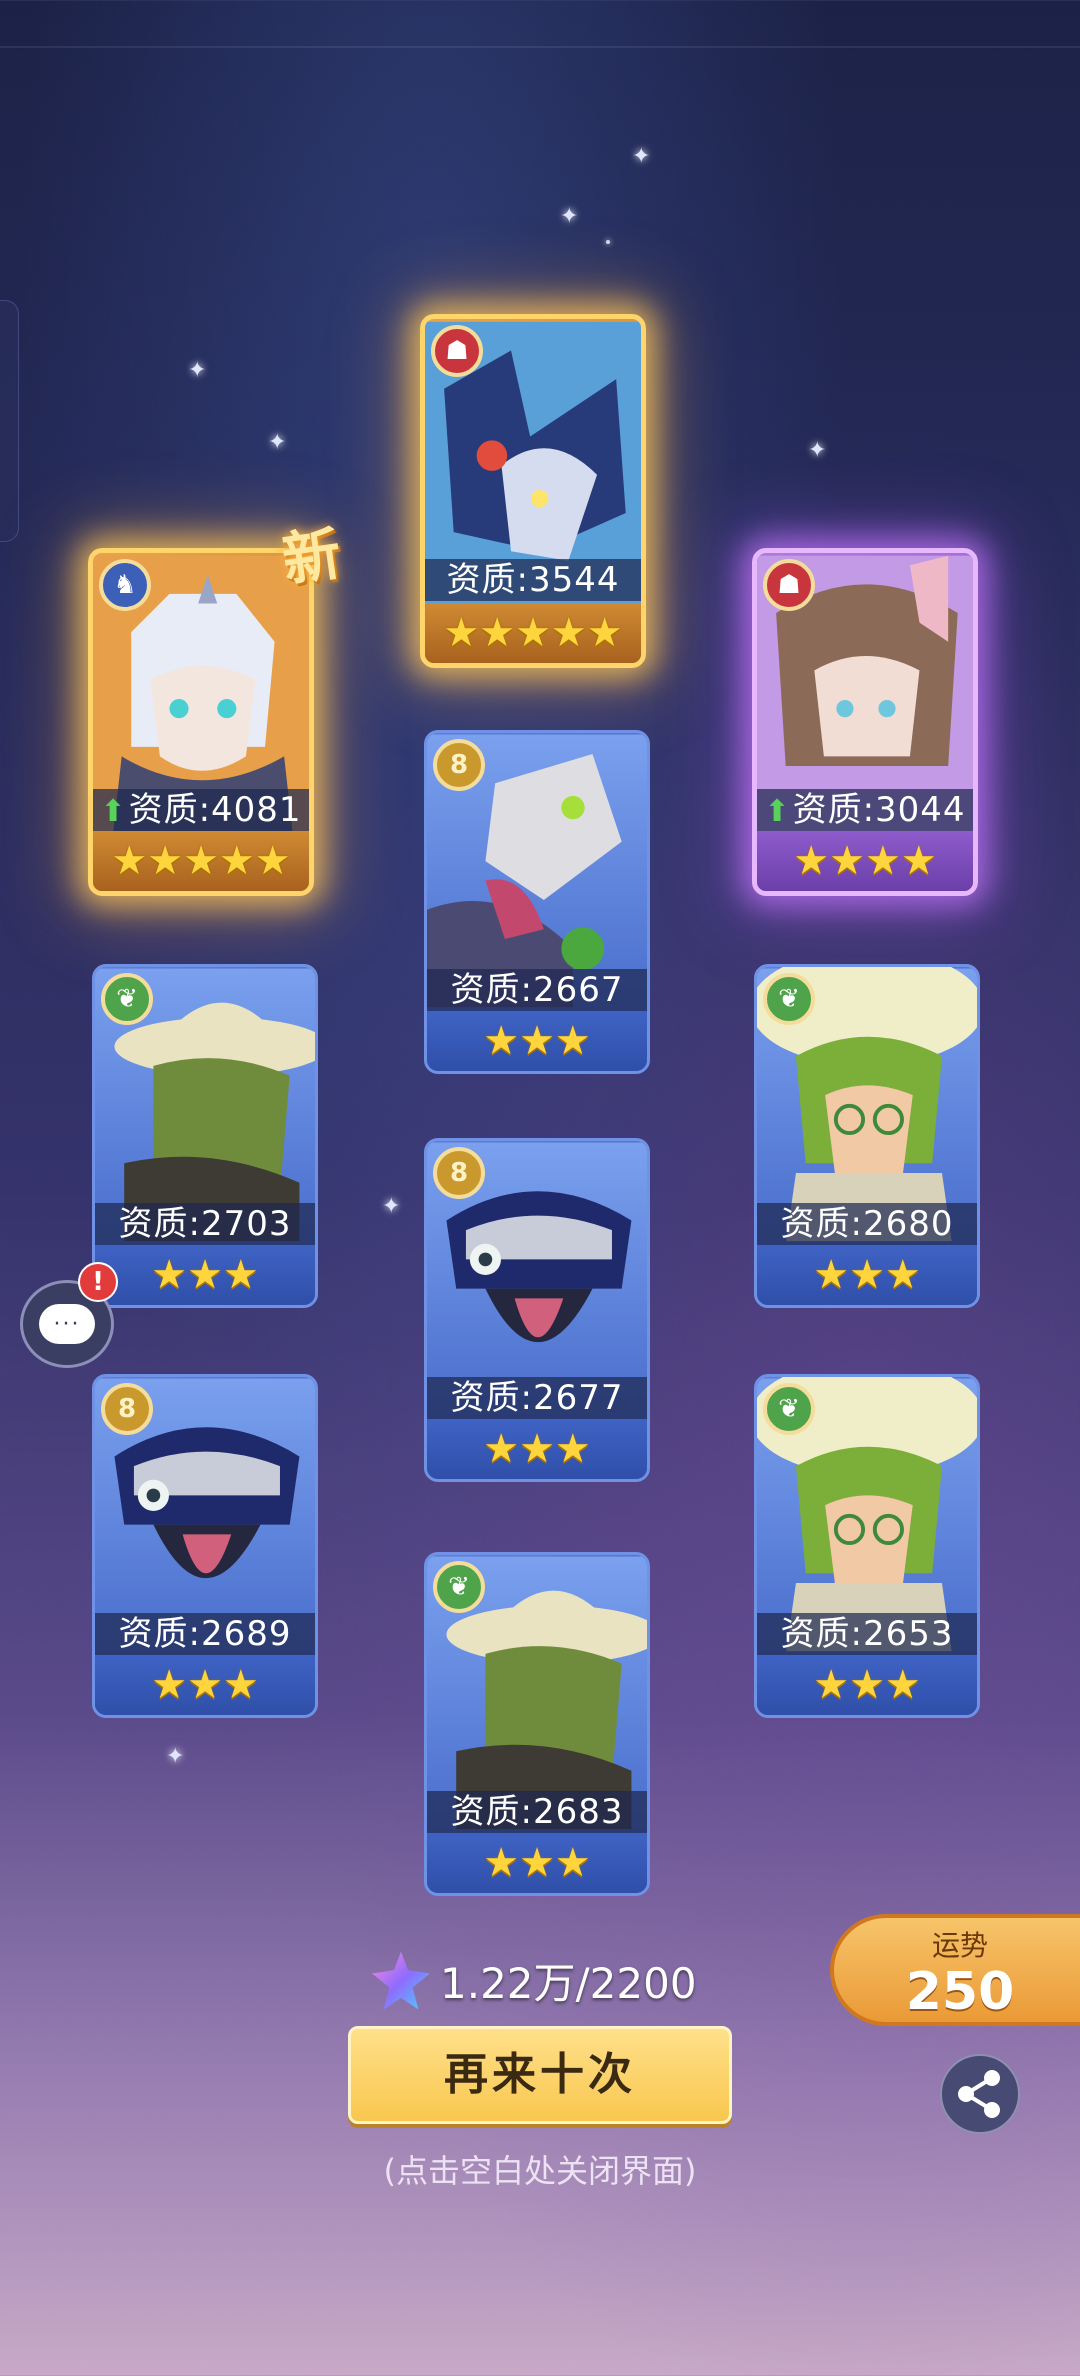 This screenshot has width=1080, height=2376. I want to click on draw-ten-again-button: 再来十次, so click(540, 2075).